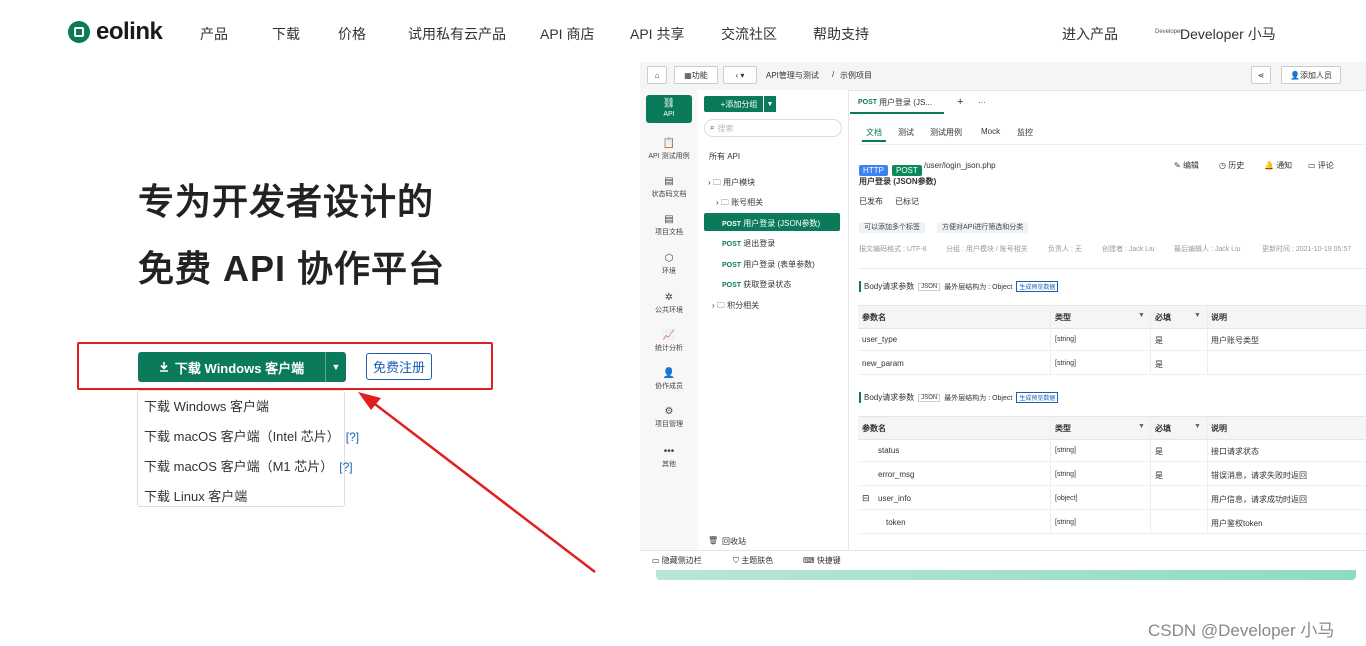  I want to click on tree-item: POST 用户登录 (JSON参数), so click(771, 223).